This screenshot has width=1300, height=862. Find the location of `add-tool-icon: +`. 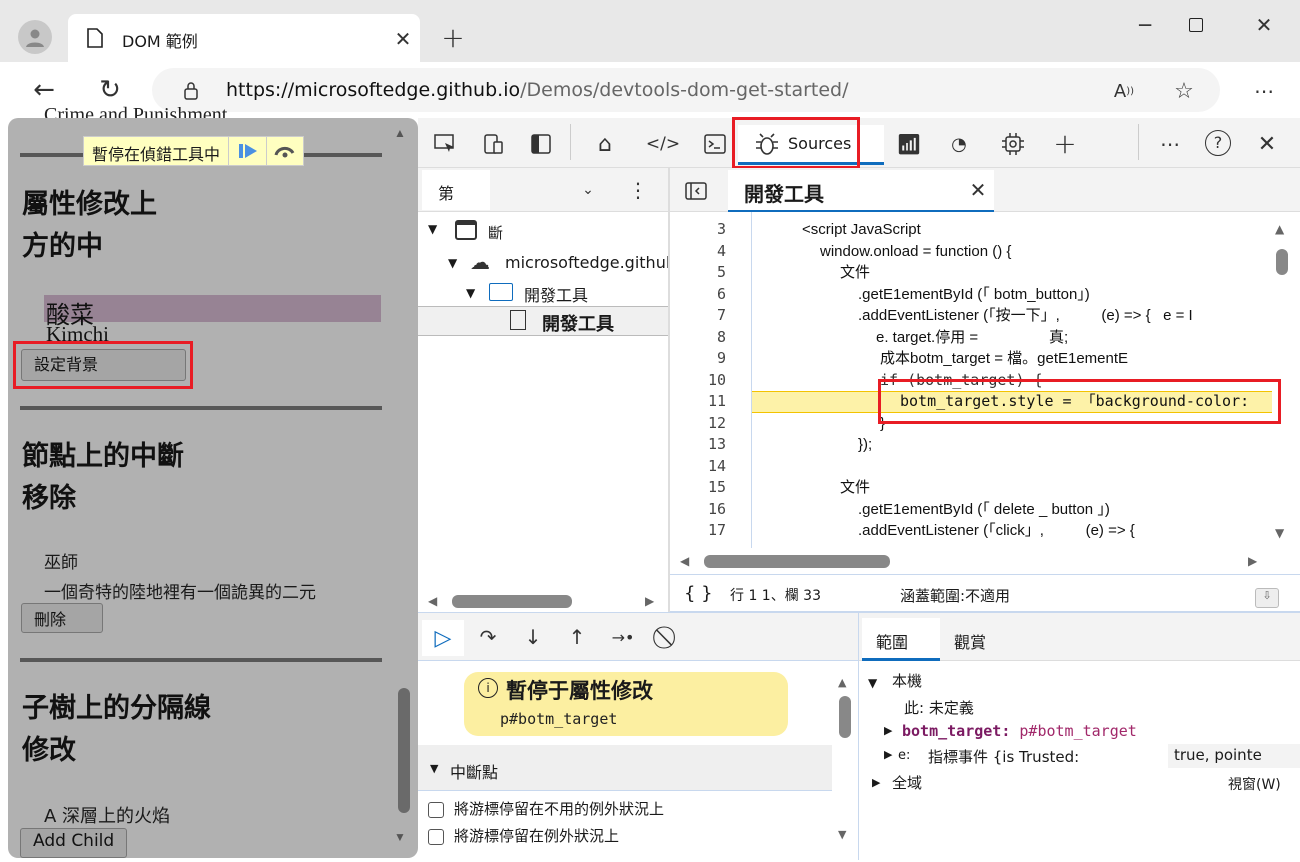

add-tool-icon: + is located at coordinates (1065, 143).